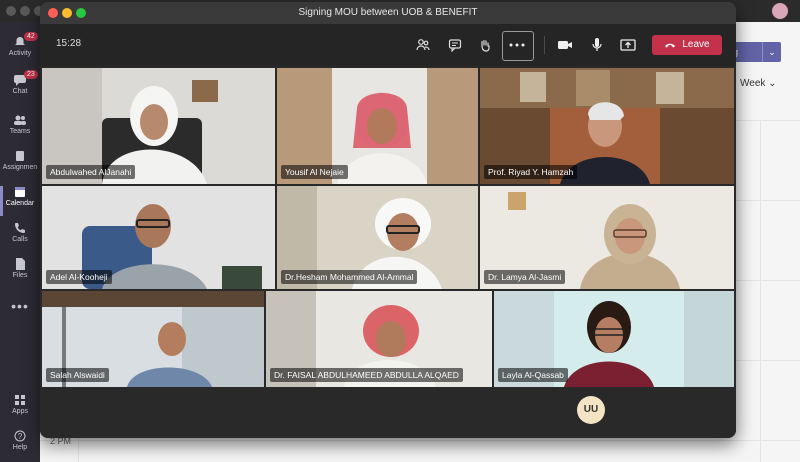  I want to click on rail-label: Help, so click(20, 447).